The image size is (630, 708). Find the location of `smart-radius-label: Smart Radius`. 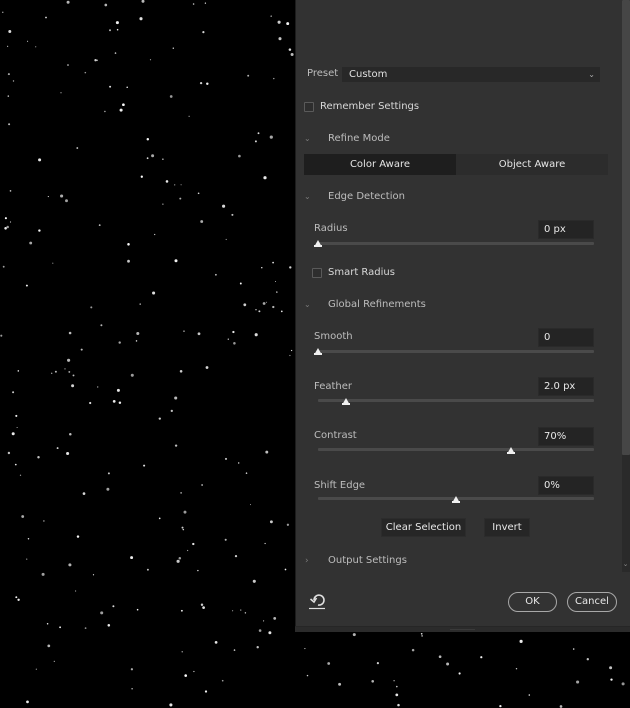

smart-radius-label: Smart Radius is located at coordinates (361, 272).